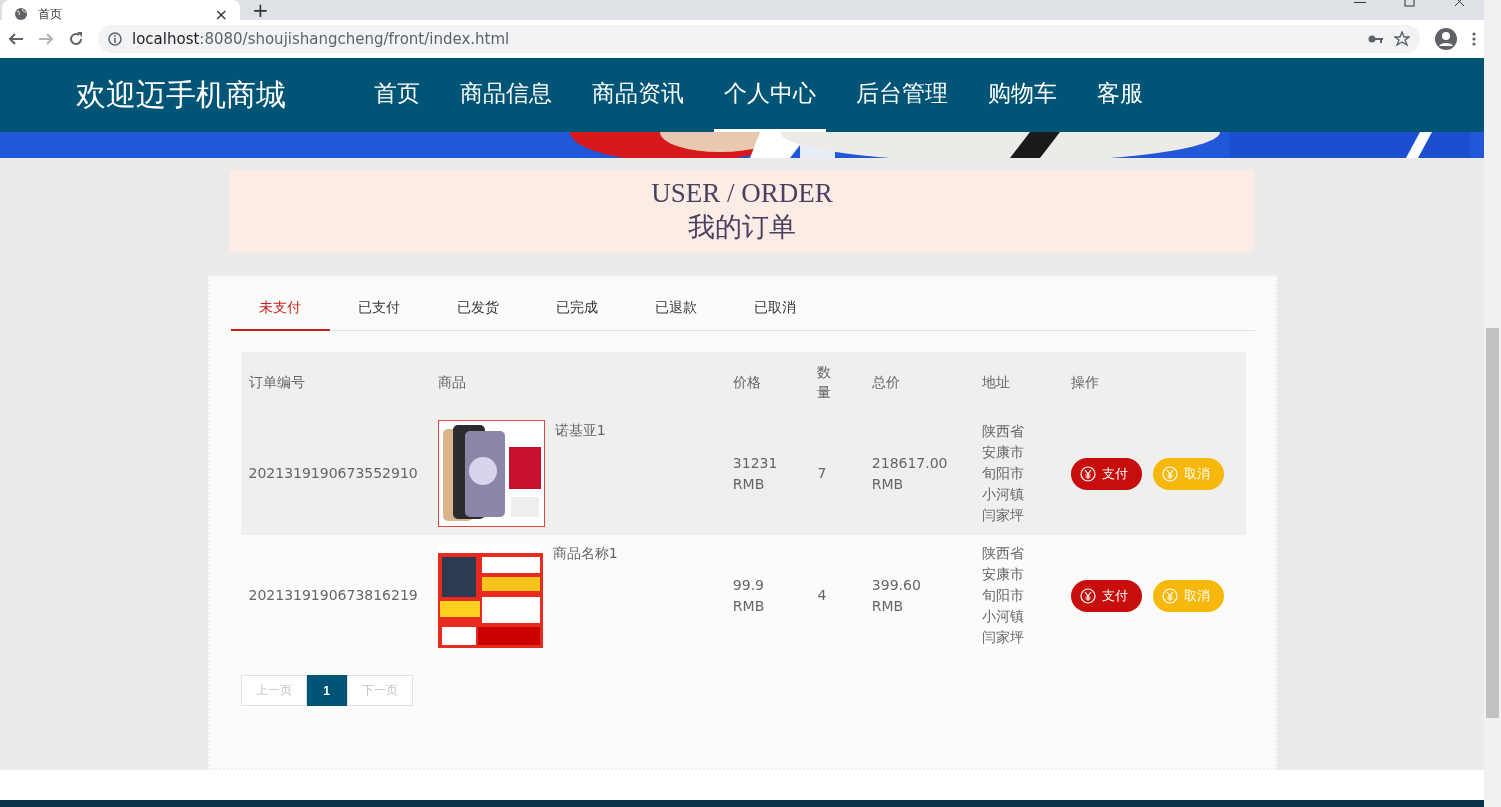  I want to click on status-tab: 已支付, so click(379, 309).